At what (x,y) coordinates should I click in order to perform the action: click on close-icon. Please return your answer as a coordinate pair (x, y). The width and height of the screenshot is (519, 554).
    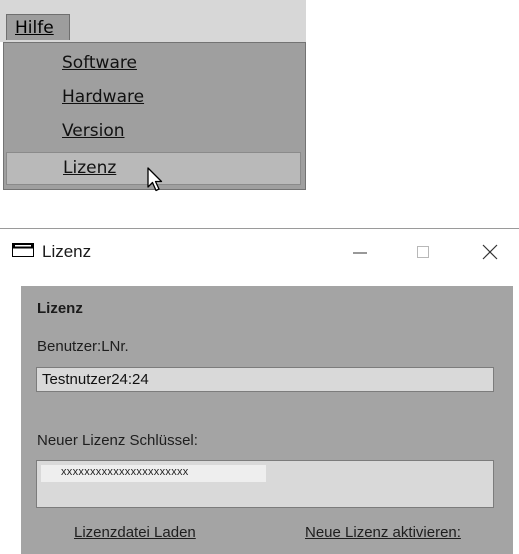
    Looking at the image, I should click on (490, 252).